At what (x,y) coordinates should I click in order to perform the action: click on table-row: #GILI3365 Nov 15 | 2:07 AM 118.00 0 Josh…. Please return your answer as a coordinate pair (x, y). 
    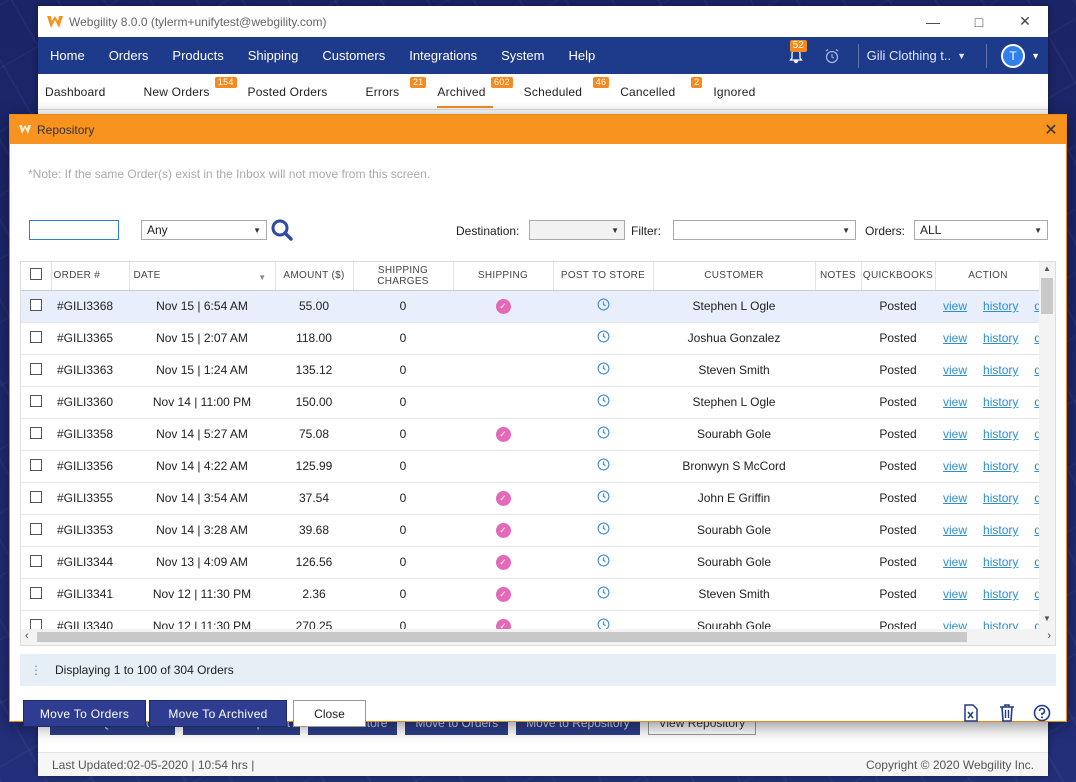
    Looking at the image, I should click on (531, 338).